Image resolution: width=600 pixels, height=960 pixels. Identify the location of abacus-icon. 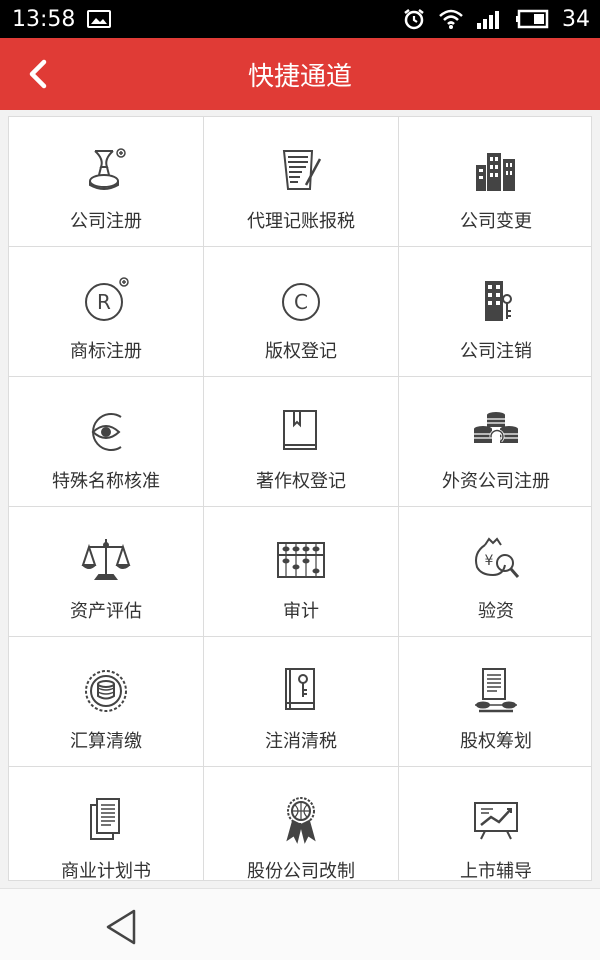
(301, 560).